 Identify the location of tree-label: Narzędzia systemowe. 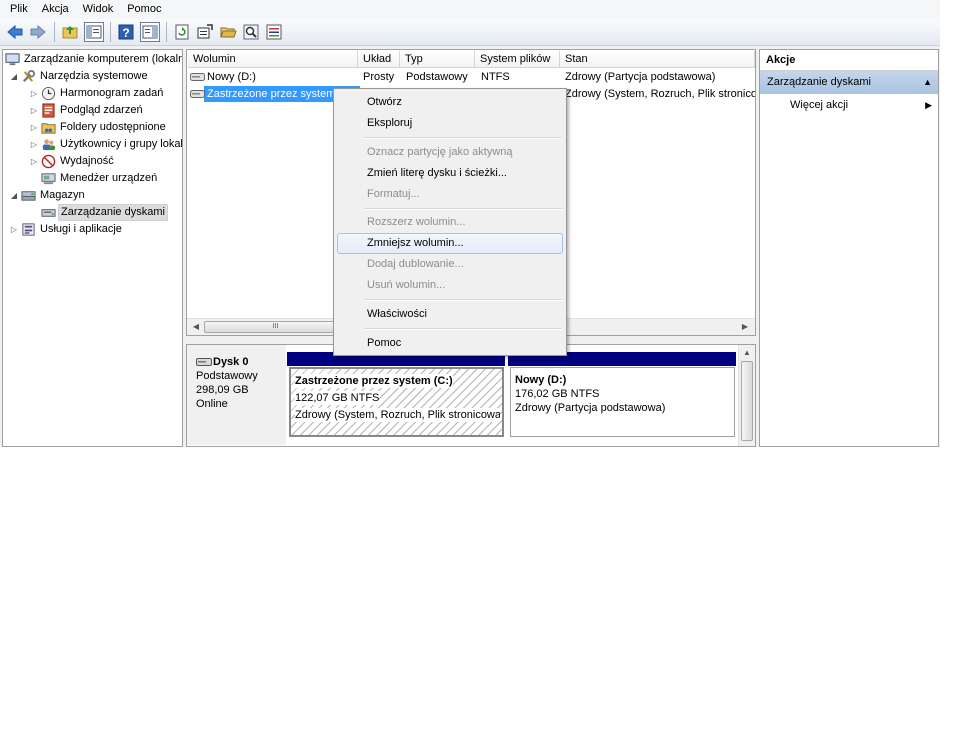
(94, 76).